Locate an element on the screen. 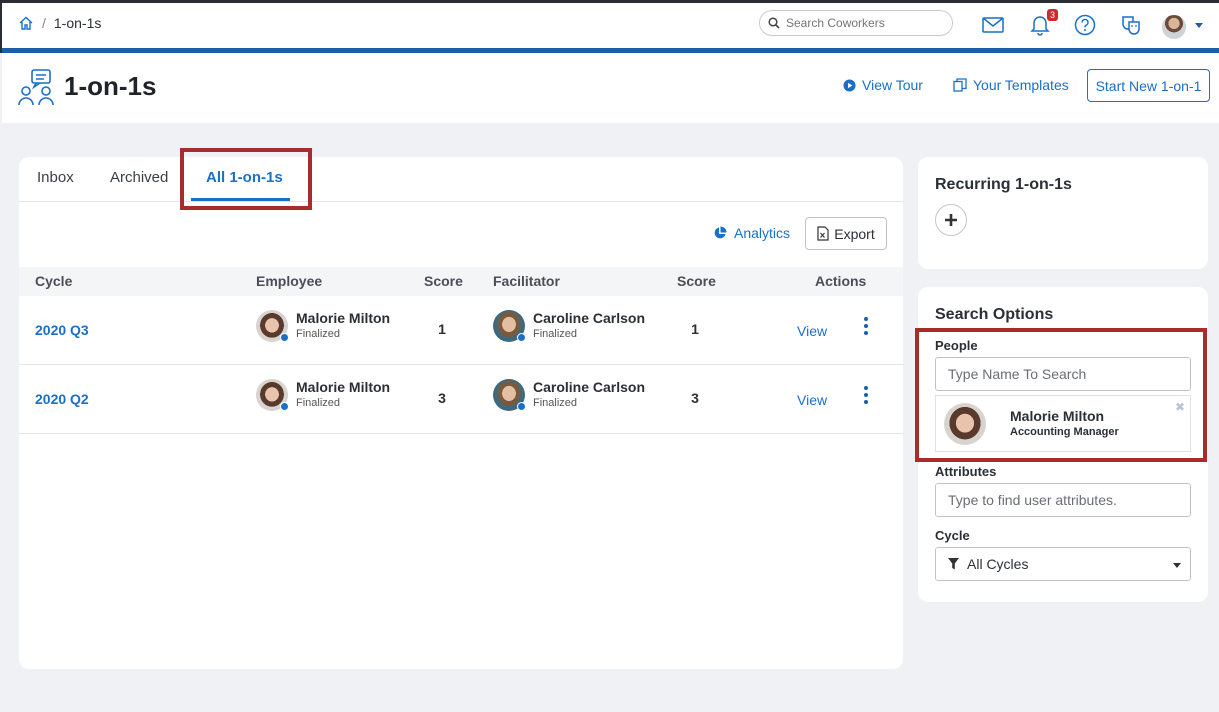  notification-badge: 3 is located at coordinates (1052, 15).